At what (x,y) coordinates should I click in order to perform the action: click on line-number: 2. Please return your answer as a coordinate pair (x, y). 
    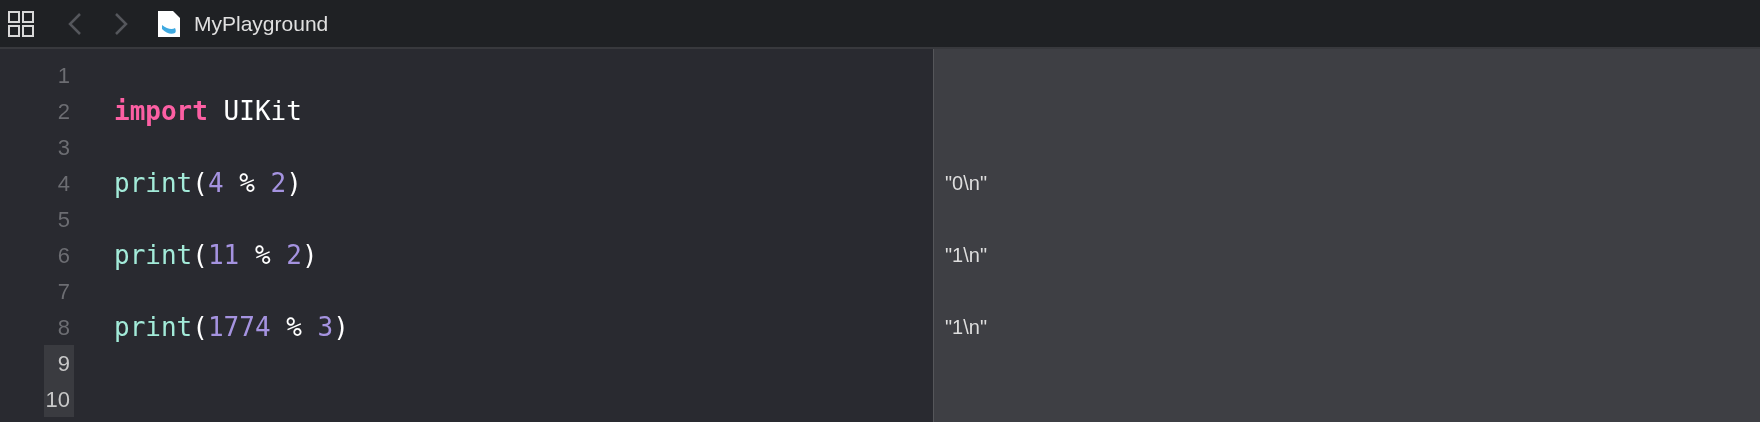
    Looking at the image, I should click on (63, 111).